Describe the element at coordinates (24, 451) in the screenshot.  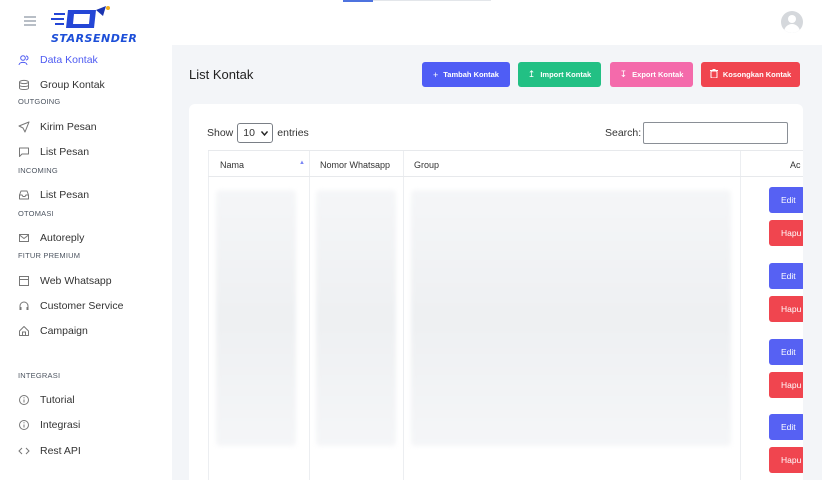
I see `code-icon` at that location.